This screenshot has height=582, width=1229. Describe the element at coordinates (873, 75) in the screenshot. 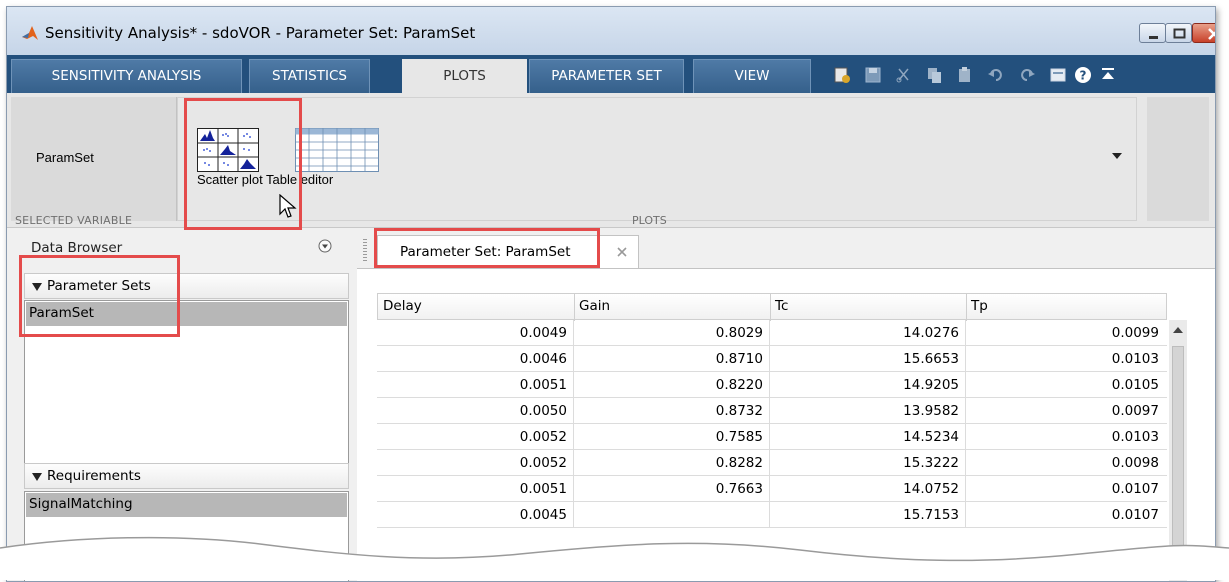

I see `save-icon` at that location.